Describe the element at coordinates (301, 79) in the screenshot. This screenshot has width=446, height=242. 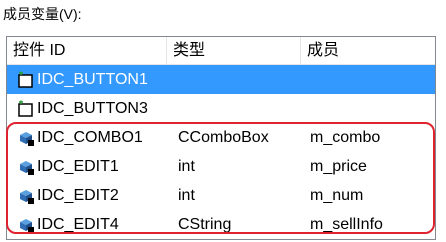
I see `selection-highlight` at that location.